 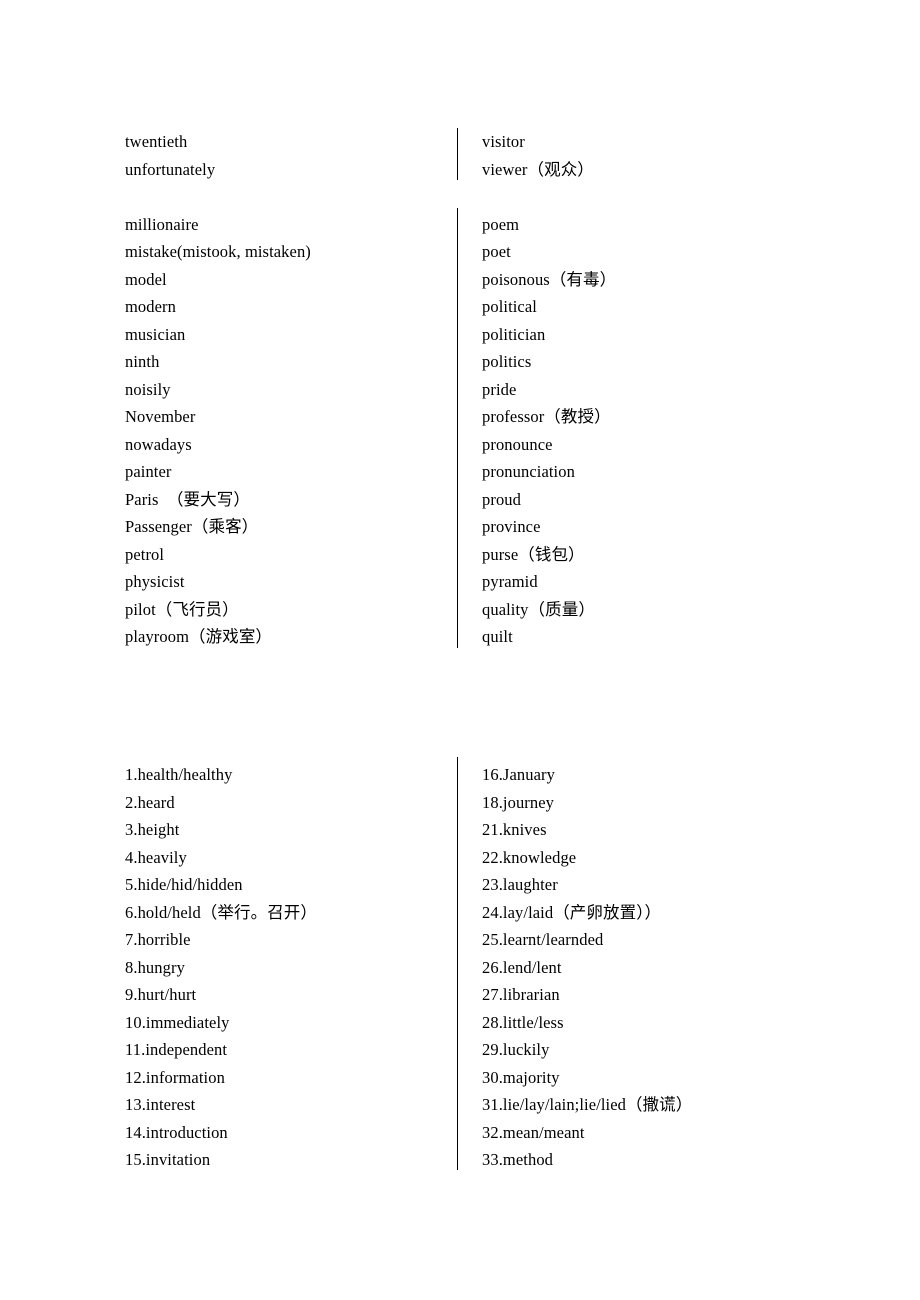 I want to click on numbered-entry: 33.method, so click(x=518, y=1159).